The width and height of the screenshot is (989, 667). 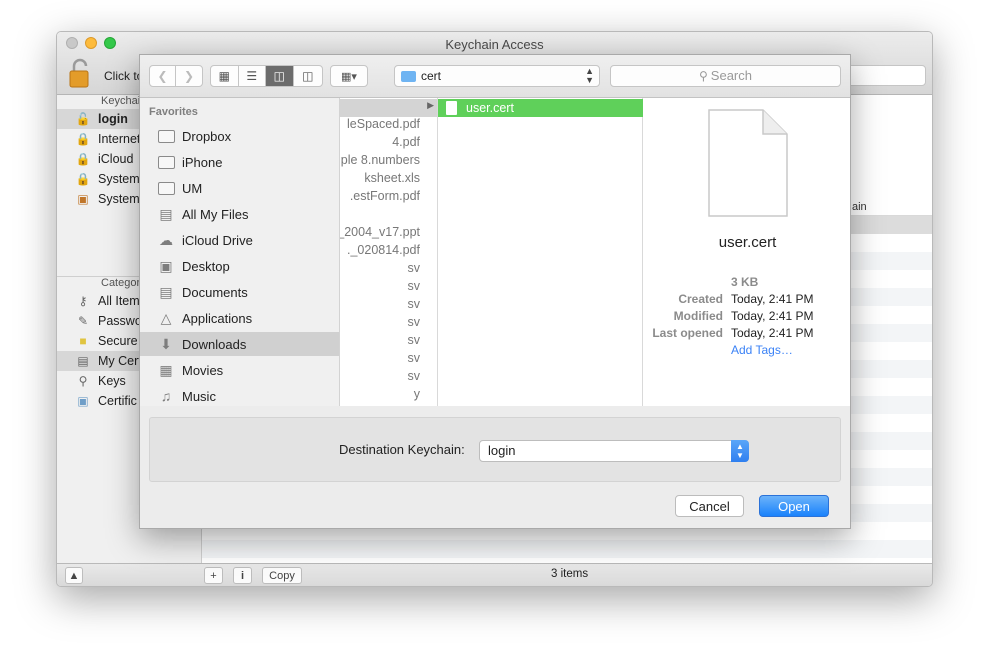 What do you see at coordinates (859, 207) in the screenshot?
I see `column-header-keychain: ain` at bounding box center [859, 207].